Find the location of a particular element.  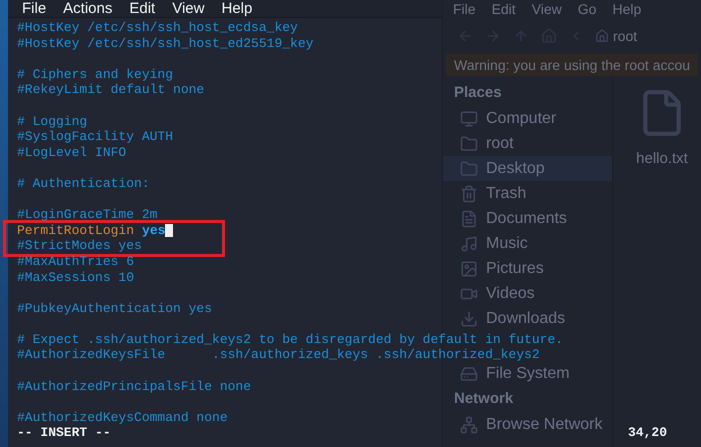

sidebar-item: Videos is located at coordinates (527, 293).